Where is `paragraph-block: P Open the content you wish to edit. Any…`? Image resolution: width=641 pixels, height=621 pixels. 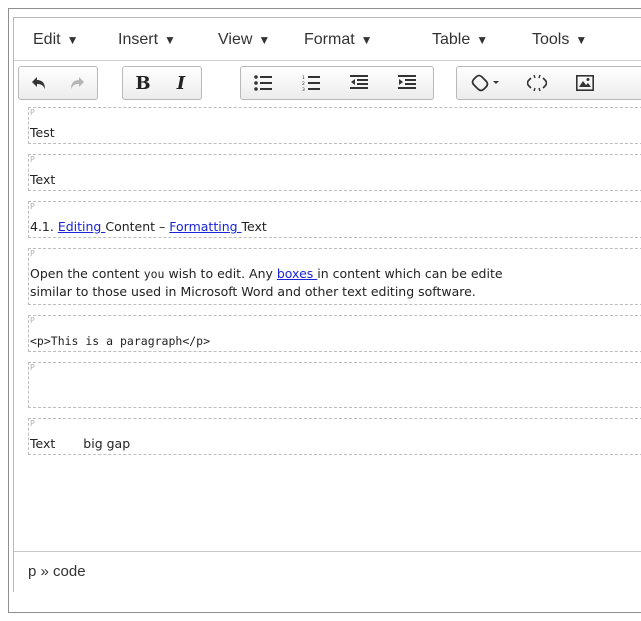
paragraph-block: P Open the content you wish to edit. Any… is located at coordinates (334, 276).